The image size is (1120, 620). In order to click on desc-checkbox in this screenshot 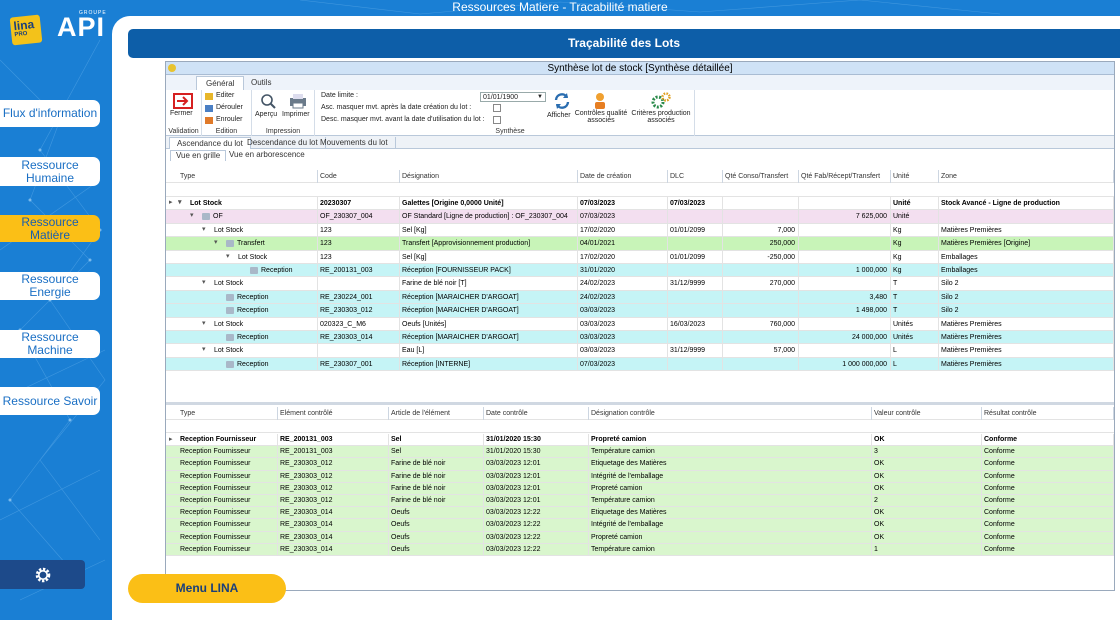, I will do `click(497, 120)`.